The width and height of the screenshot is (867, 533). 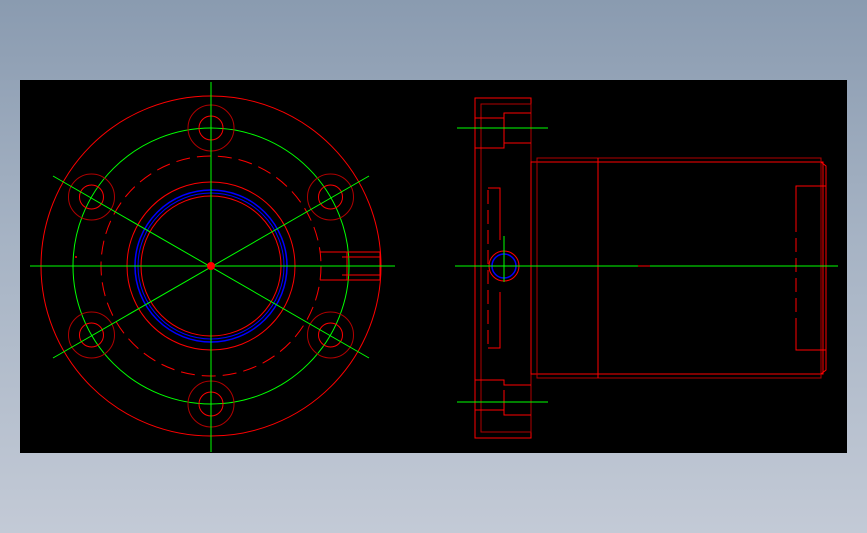 I want to click on center-mark, so click(x=211, y=266).